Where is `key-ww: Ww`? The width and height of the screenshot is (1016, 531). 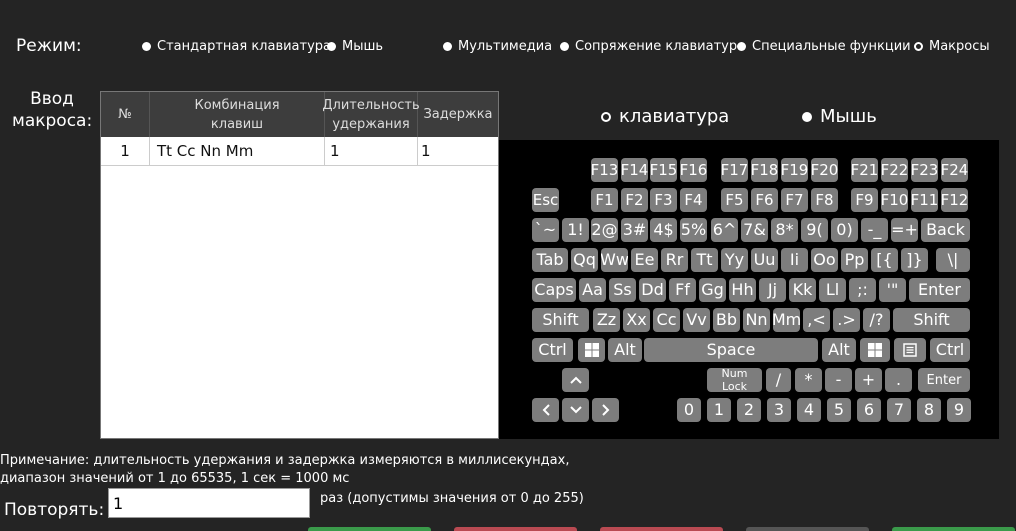 key-ww: Ww is located at coordinates (614, 260).